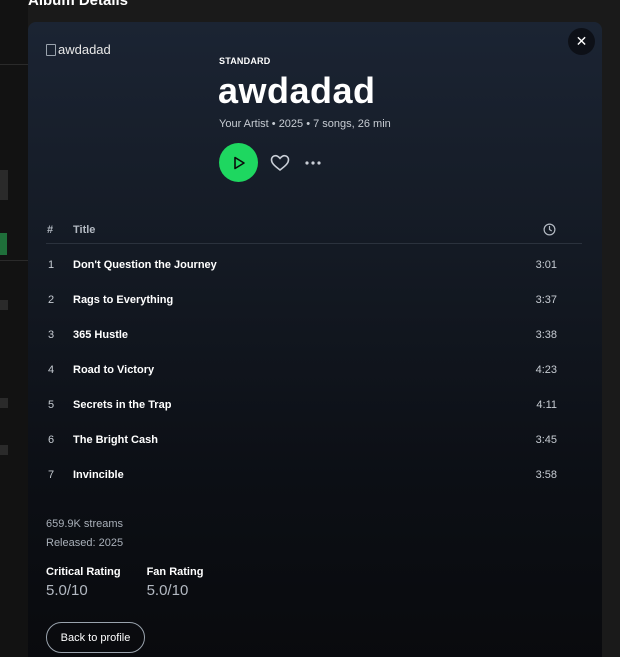 Image resolution: width=620 pixels, height=657 pixels. What do you see at coordinates (314, 401) in the screenshot?
I see `track-row: 5 Secrets in the Trap 4:11` at bounding box center [314, 401].